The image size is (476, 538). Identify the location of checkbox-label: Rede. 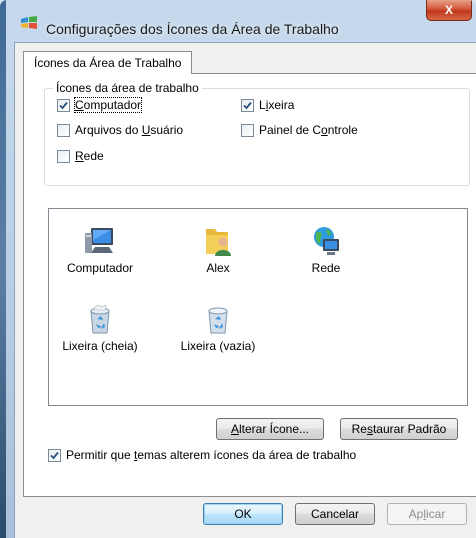
(89, 156).